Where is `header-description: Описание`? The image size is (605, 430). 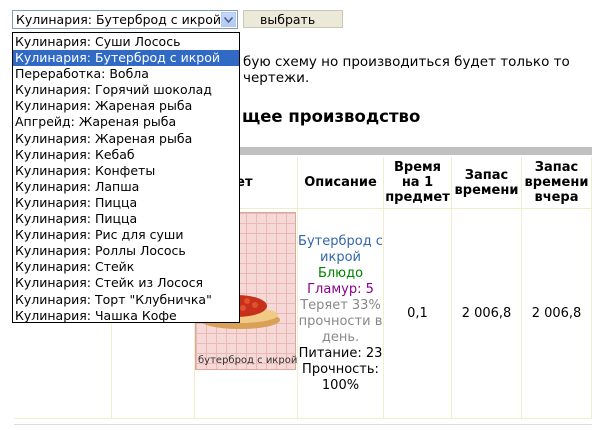
header-description: Описание is located at coordinates (341, 183).